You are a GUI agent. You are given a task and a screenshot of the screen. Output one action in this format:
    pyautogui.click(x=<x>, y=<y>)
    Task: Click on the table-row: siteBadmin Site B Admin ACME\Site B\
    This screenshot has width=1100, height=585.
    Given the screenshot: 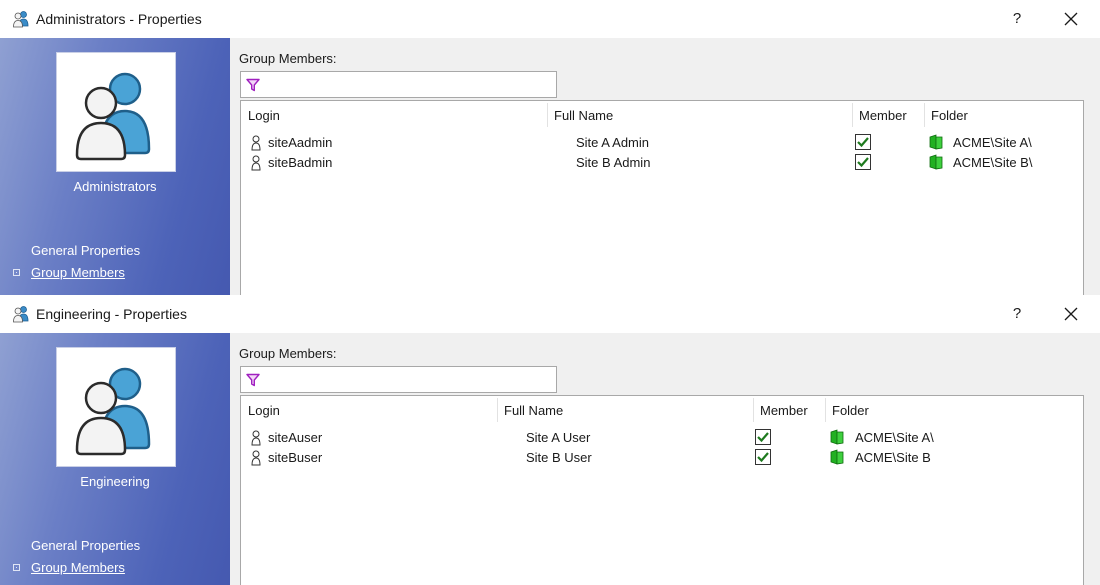 What is the action you would take?
    pyautogui.click(x=662, y=163)
    